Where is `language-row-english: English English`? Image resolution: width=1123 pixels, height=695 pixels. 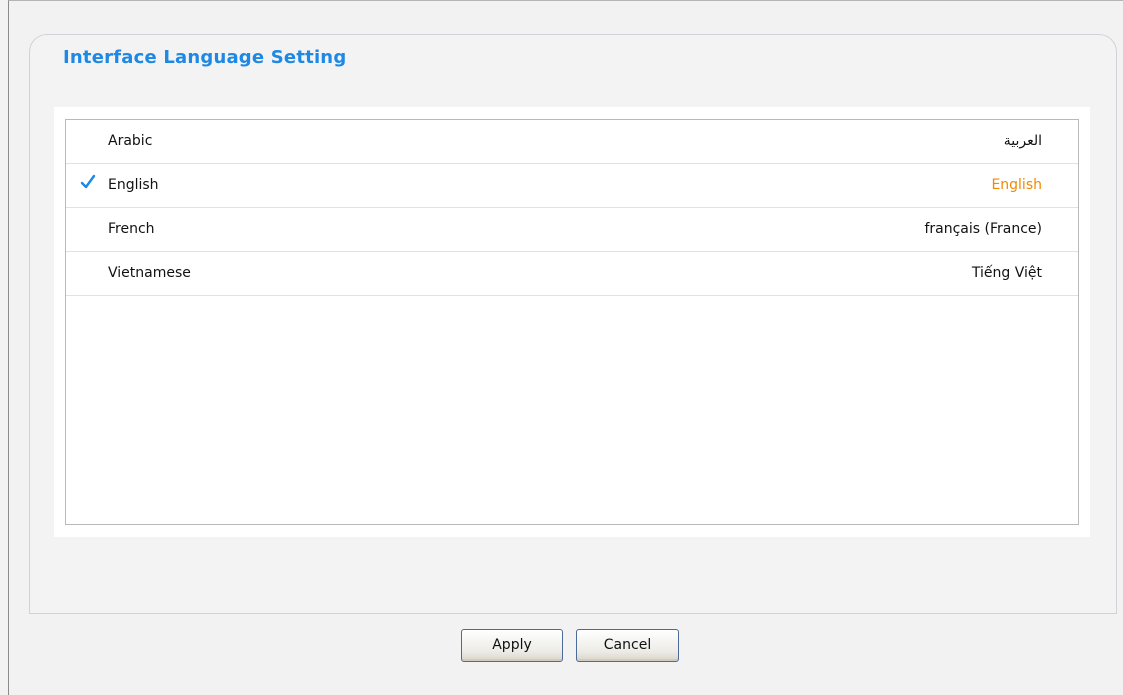
language-row-english: English English is located at coordinates (572, 186).